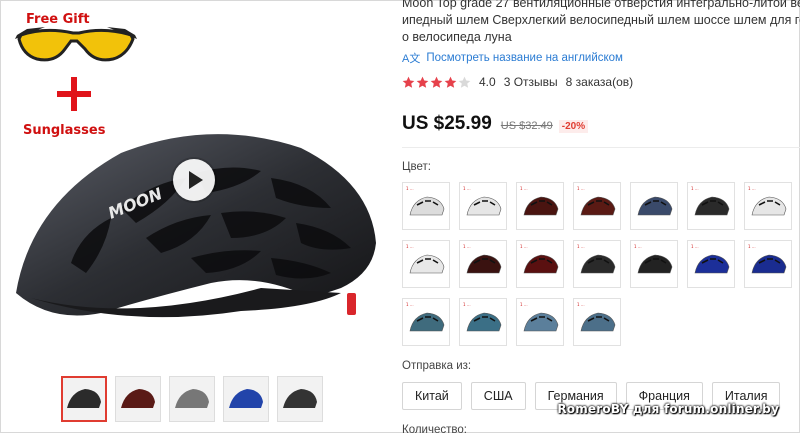 The width and height of the screenshot is (800, 433). Describe the element at coordinates (416, 167) in the screenshot. I see `color-label: Цвет:` at that location.